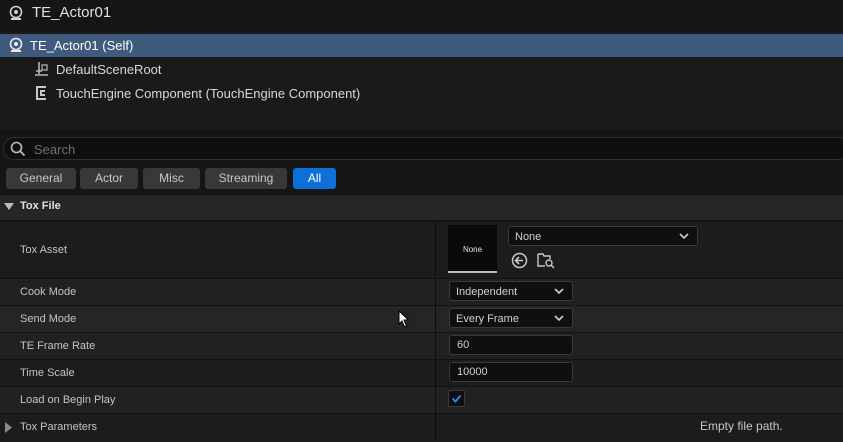  What do you see at coordinates (68, 400) in the screenshot?
I see `property-label: Load on Begin Play` at bounding box center [68, 400].